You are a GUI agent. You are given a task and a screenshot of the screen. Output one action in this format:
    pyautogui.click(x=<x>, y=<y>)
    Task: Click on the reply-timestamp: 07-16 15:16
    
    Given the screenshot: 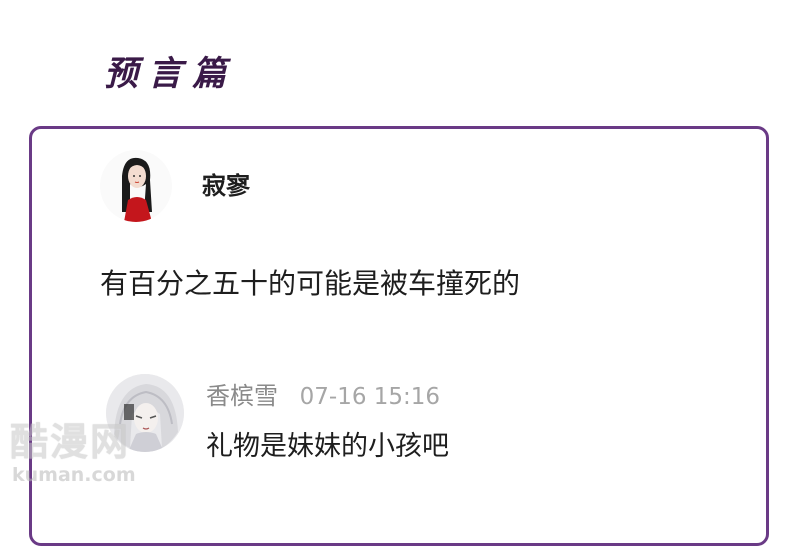 What is the action you would take?
    pyautogui.click(x=370, y=397)
    